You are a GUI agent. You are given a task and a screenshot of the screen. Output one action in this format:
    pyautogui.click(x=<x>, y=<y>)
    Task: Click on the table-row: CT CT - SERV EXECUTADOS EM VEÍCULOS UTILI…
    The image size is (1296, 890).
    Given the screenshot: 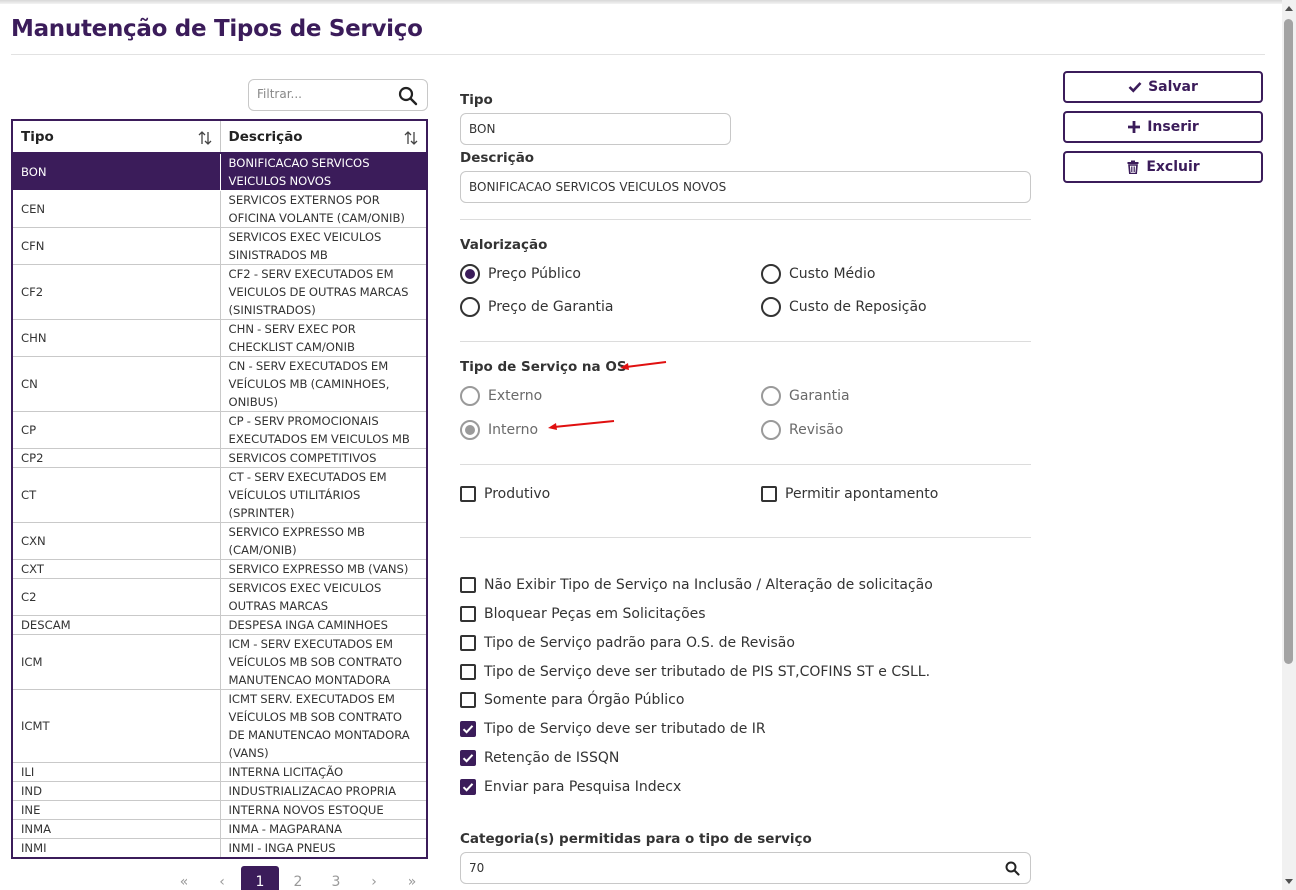 What is the action you would take?
    pyautogui.click(x=219, y=495)
    